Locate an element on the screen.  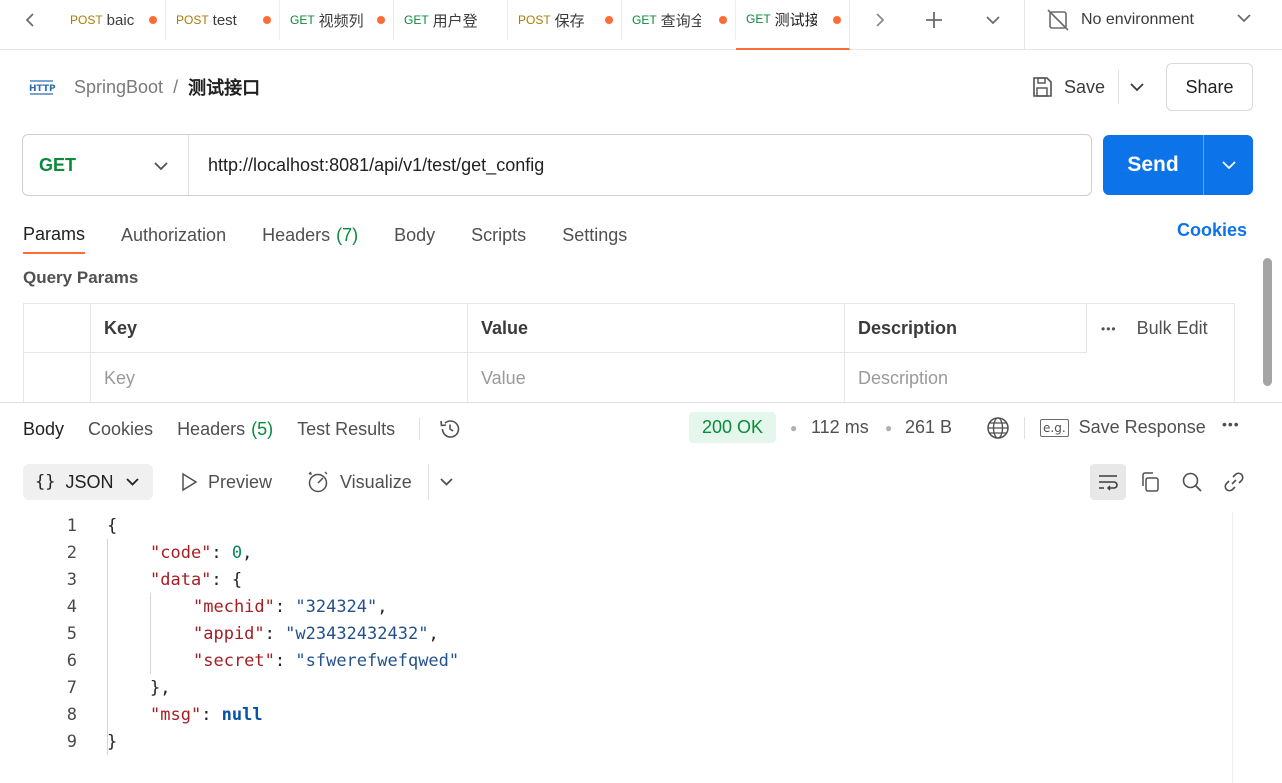
code-line: 5 "appid": "w23432432432", is located at coordinates (615, 633).